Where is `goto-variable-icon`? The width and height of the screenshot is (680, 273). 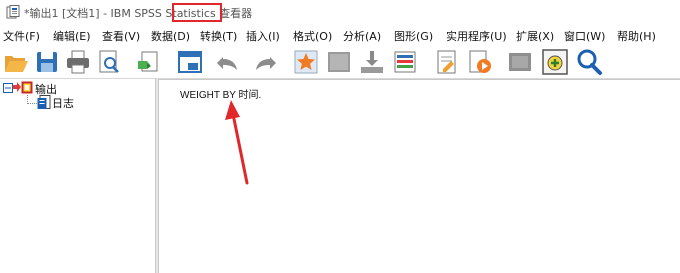 goto-variable-icon is located at coordinates (372, 62).